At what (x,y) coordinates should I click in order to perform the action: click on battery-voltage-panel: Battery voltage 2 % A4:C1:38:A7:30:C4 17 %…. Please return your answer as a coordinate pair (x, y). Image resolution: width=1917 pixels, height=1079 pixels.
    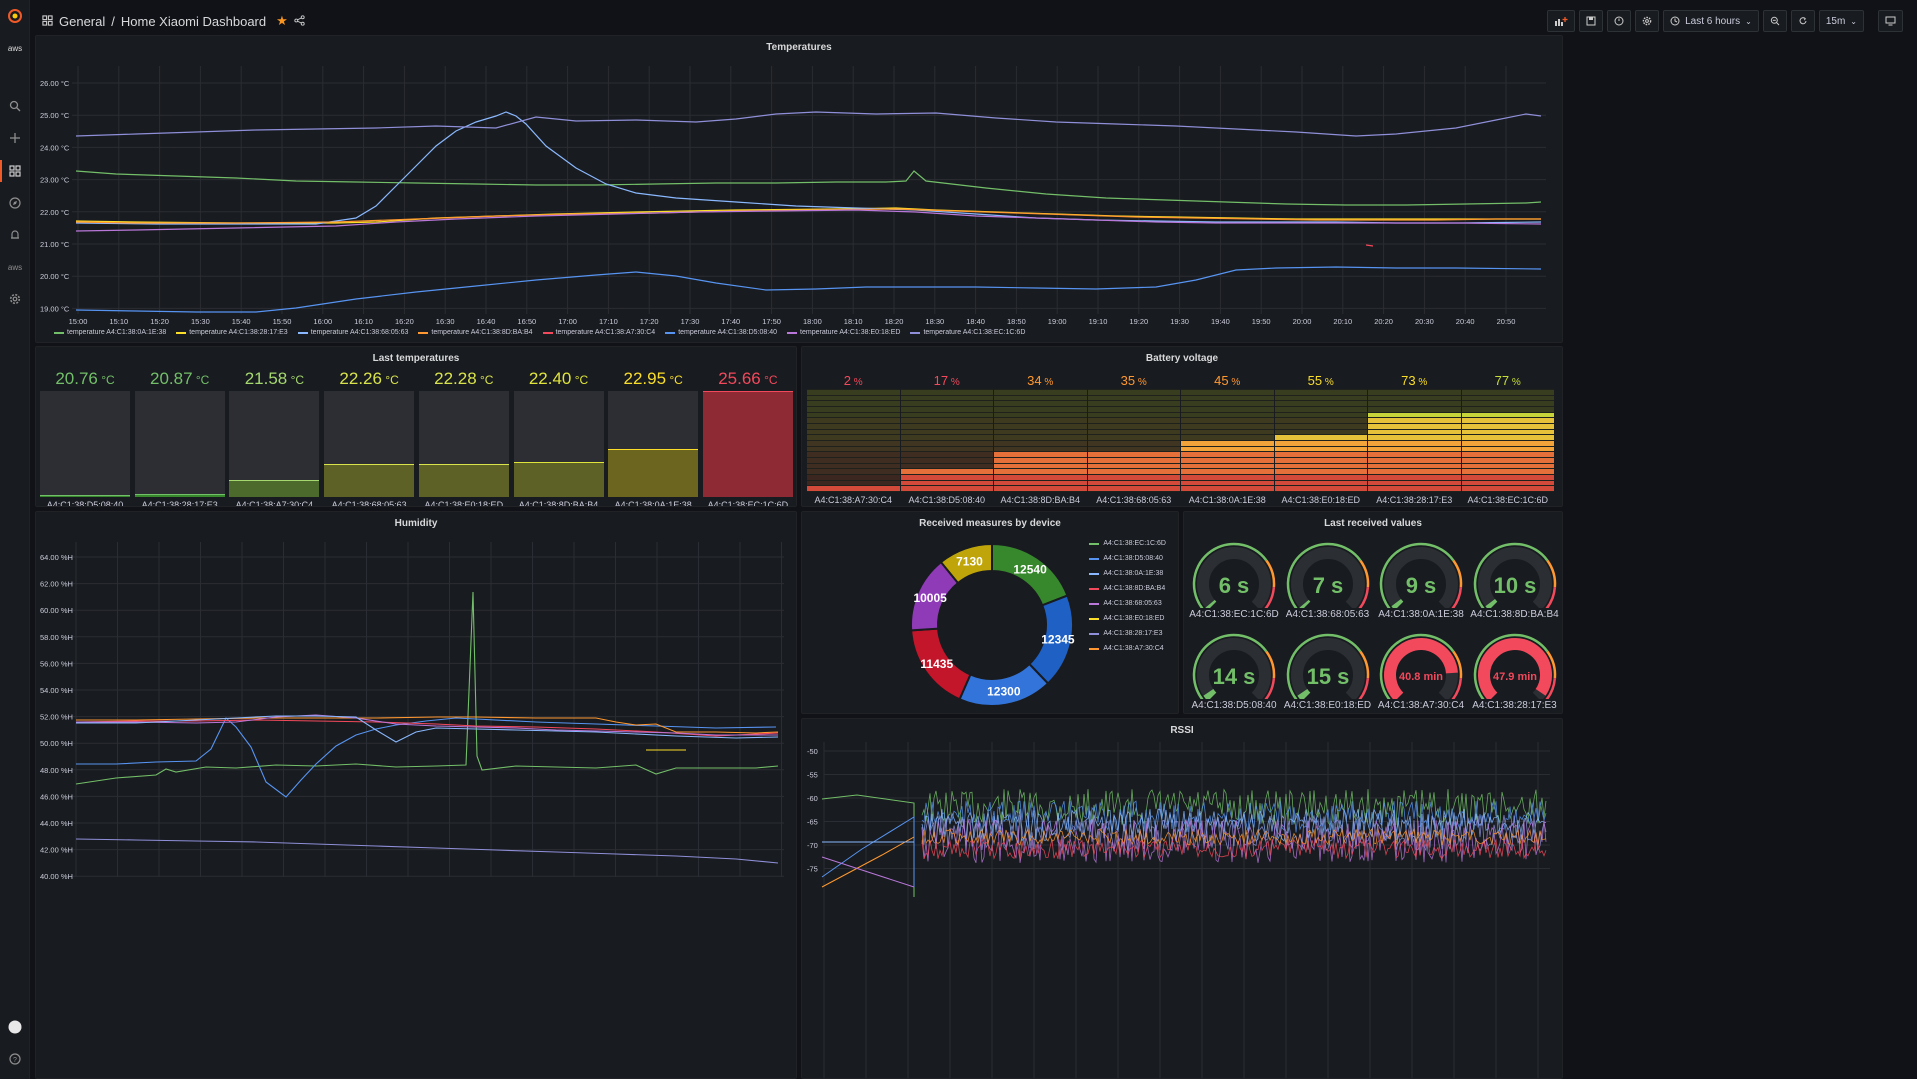
    Looking at the image, I should click on (1182, 426).